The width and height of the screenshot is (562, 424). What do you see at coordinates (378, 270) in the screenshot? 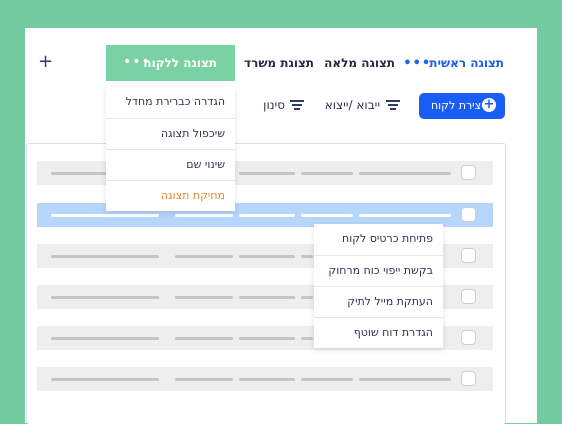
I see `menu-item-request-remote-poa: בקשת ייפוי כוח מרחוק` at bounding box center [378, 270].